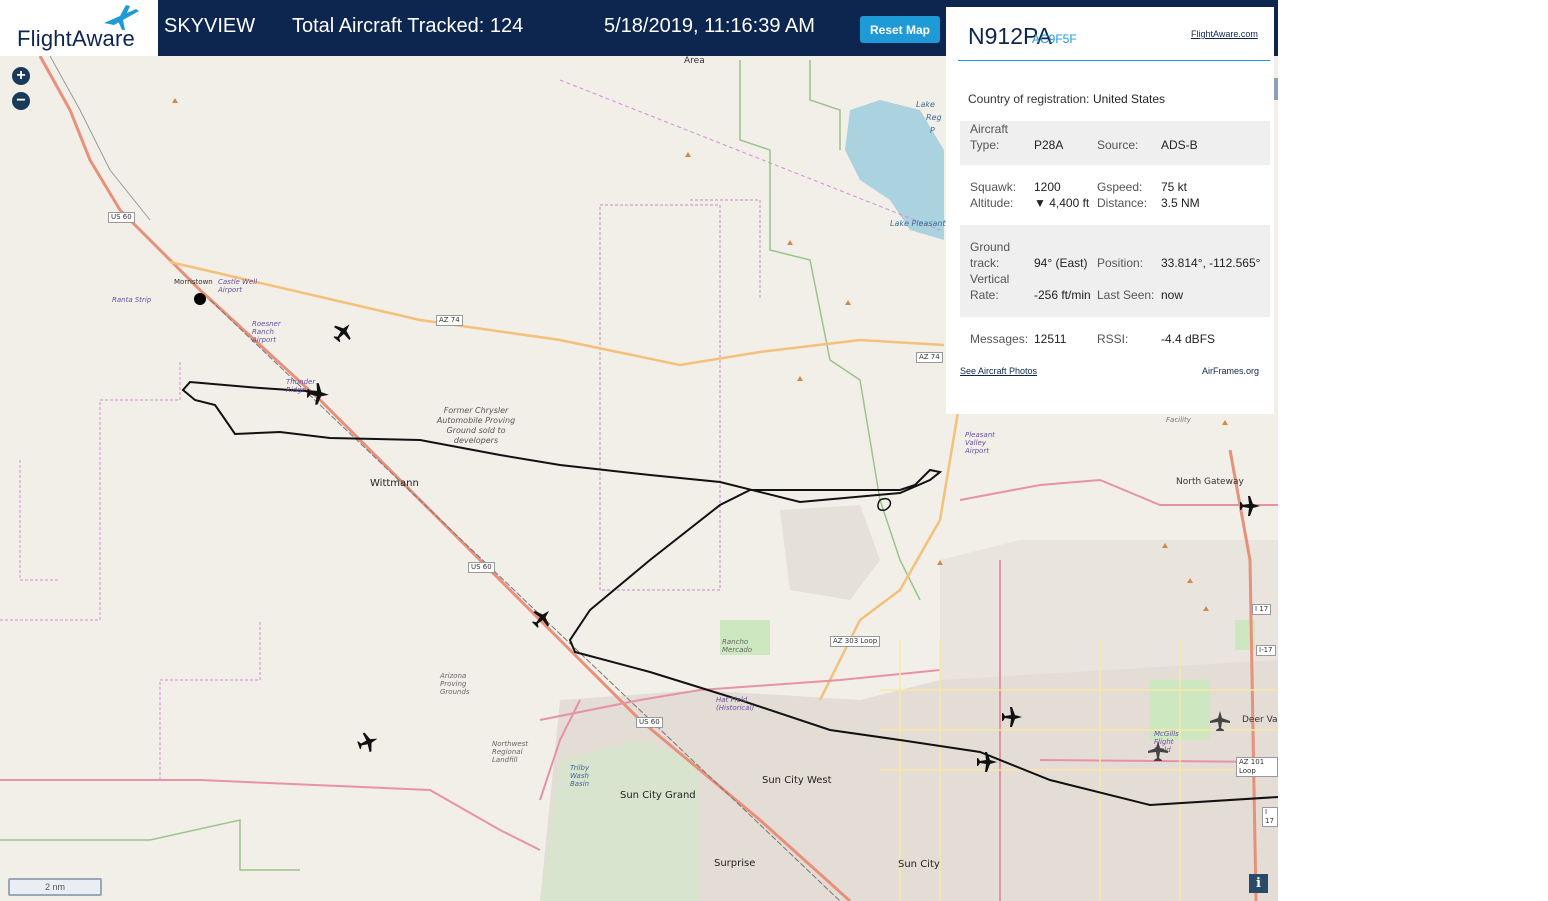 This screenshot has height=901, width=1548. Describe the element at coordinates (900, 29) in the screenshot. I see `reset-map-button: Reset Map` at that location.